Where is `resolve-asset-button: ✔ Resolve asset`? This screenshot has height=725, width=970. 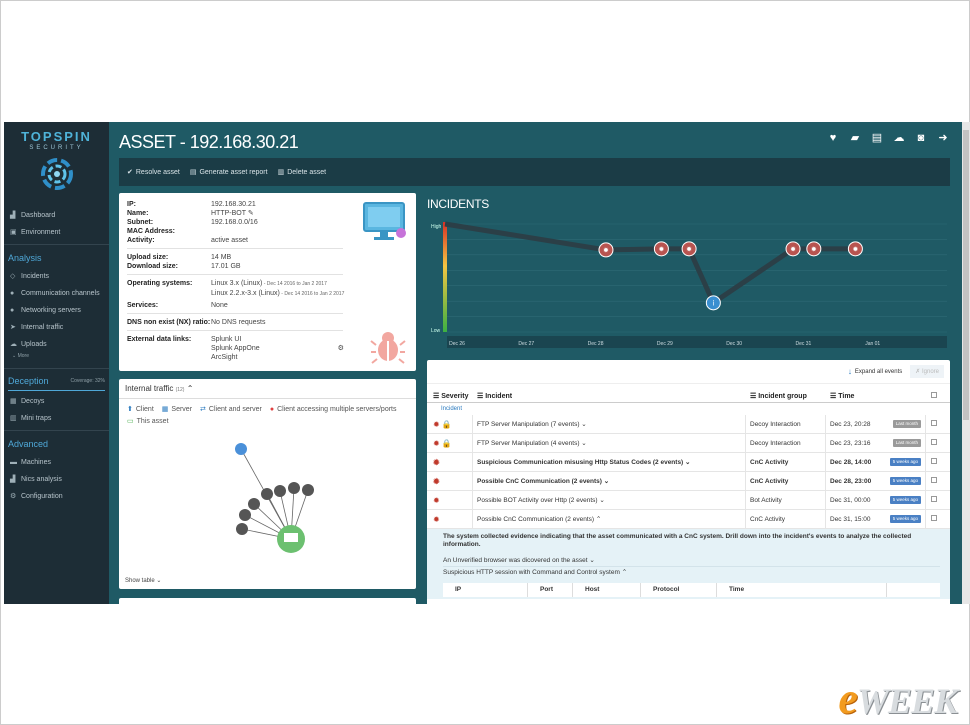
resolve-asset-button: ✔ Resolve asset is located at coordinates (153, 172).